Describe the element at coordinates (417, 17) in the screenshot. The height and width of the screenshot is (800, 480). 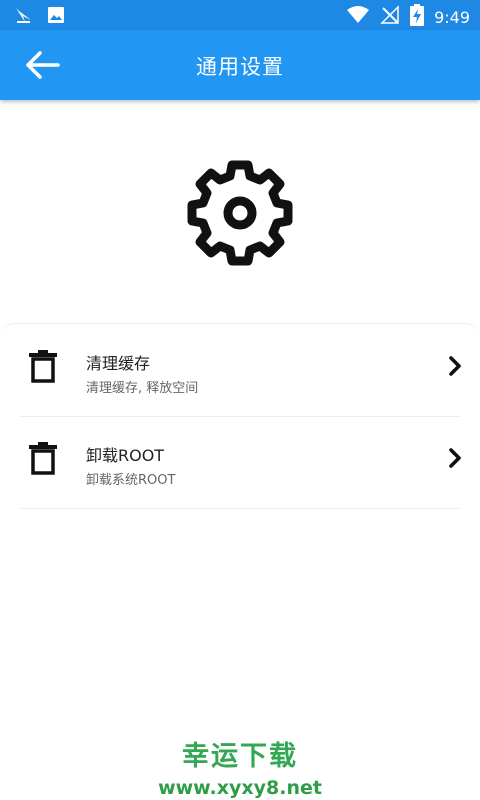
I see `battery-charging-icon` at that location.